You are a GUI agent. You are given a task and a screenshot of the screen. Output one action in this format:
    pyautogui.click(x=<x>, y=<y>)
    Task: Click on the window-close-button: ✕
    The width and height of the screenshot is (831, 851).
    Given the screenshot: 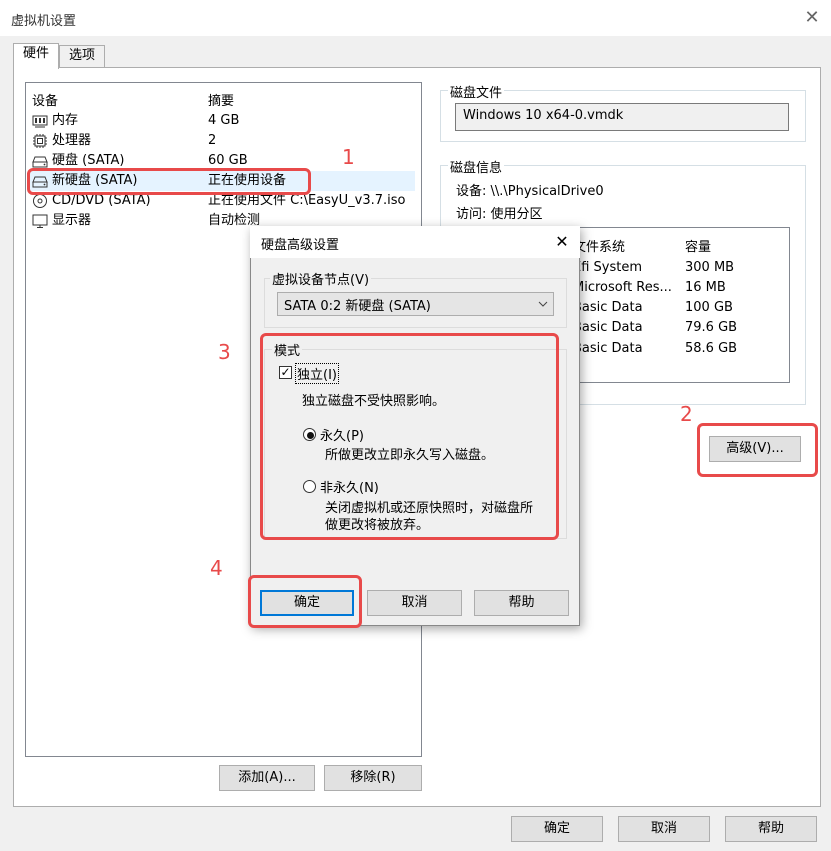 What is the action you would take?
    pyautogui.click(x=812, y=18)
    